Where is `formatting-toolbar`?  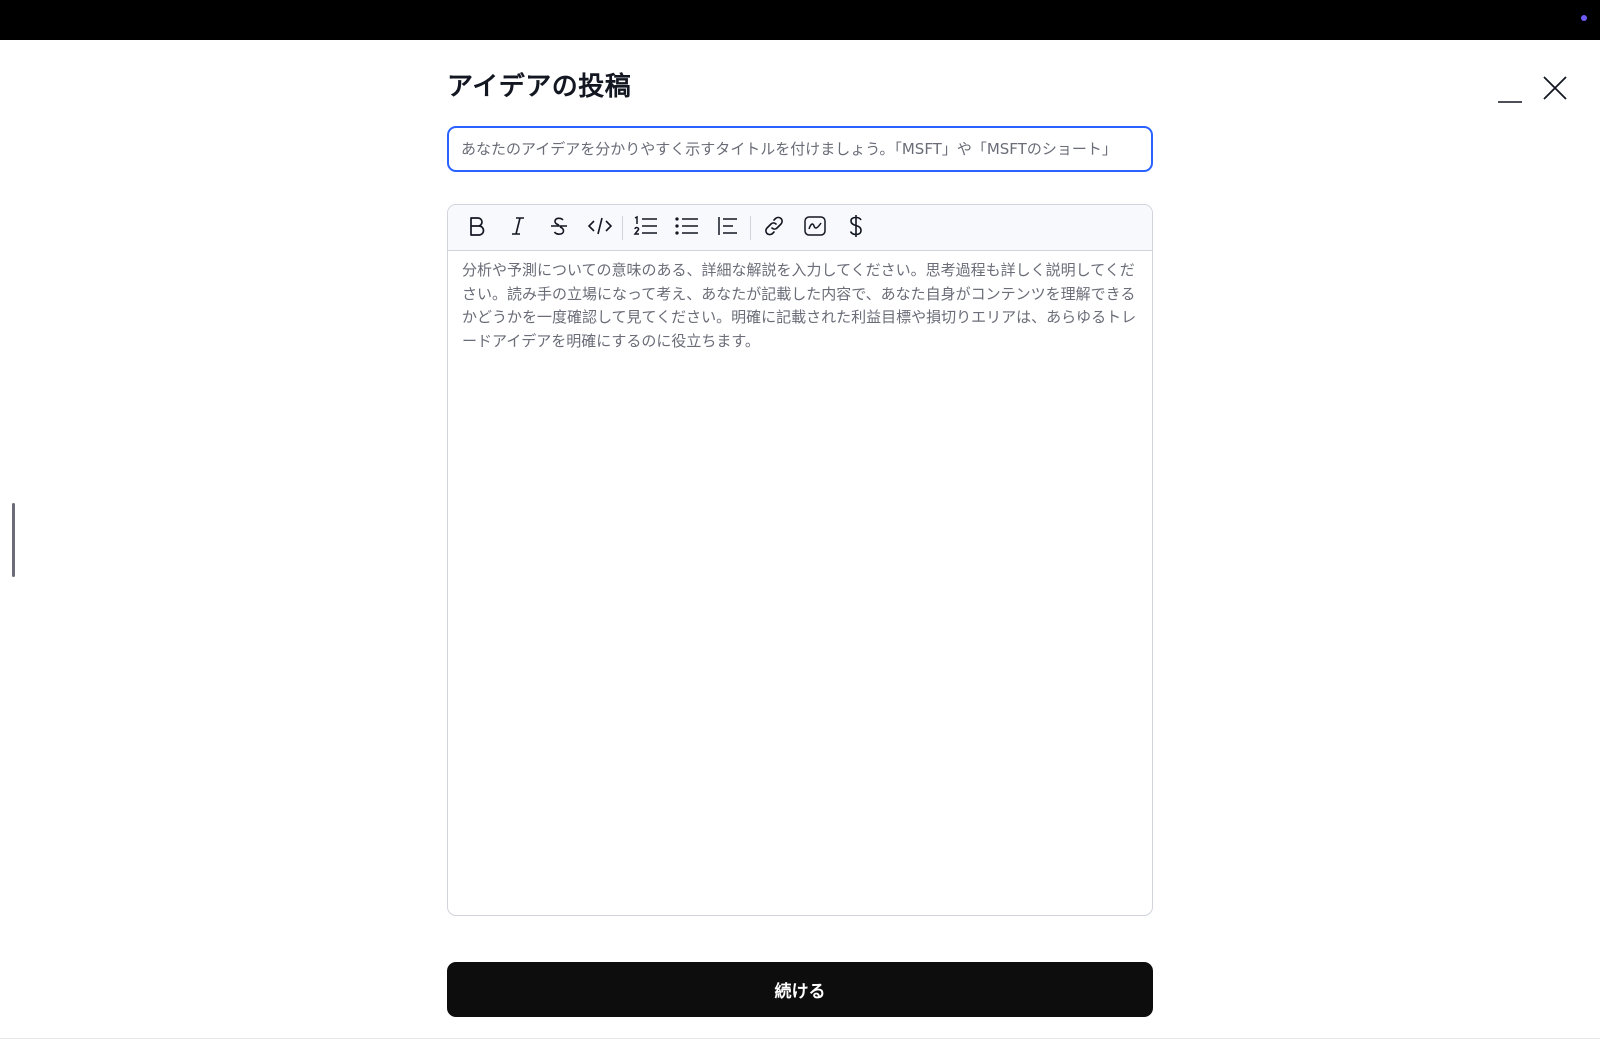
formatting-toolbar is located at coordinates (800, 228).